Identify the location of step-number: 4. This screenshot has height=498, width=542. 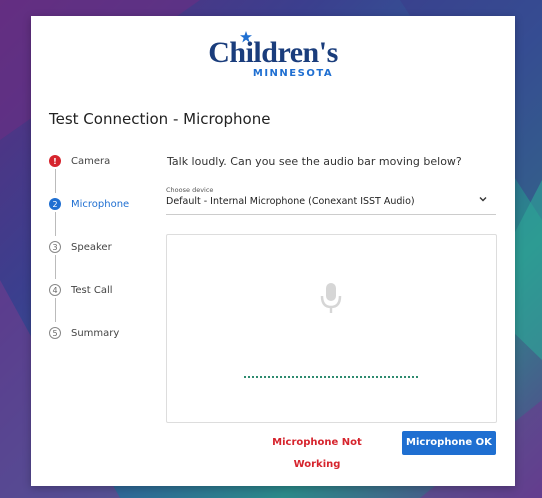
(55, 290).